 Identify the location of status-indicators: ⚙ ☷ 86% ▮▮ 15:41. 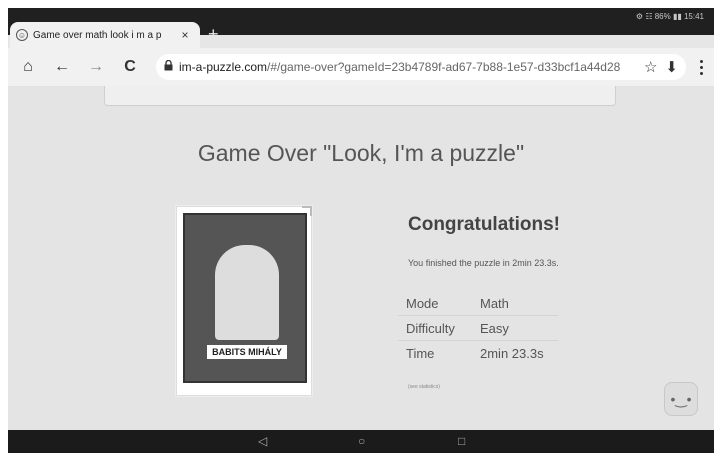
(670, 16).